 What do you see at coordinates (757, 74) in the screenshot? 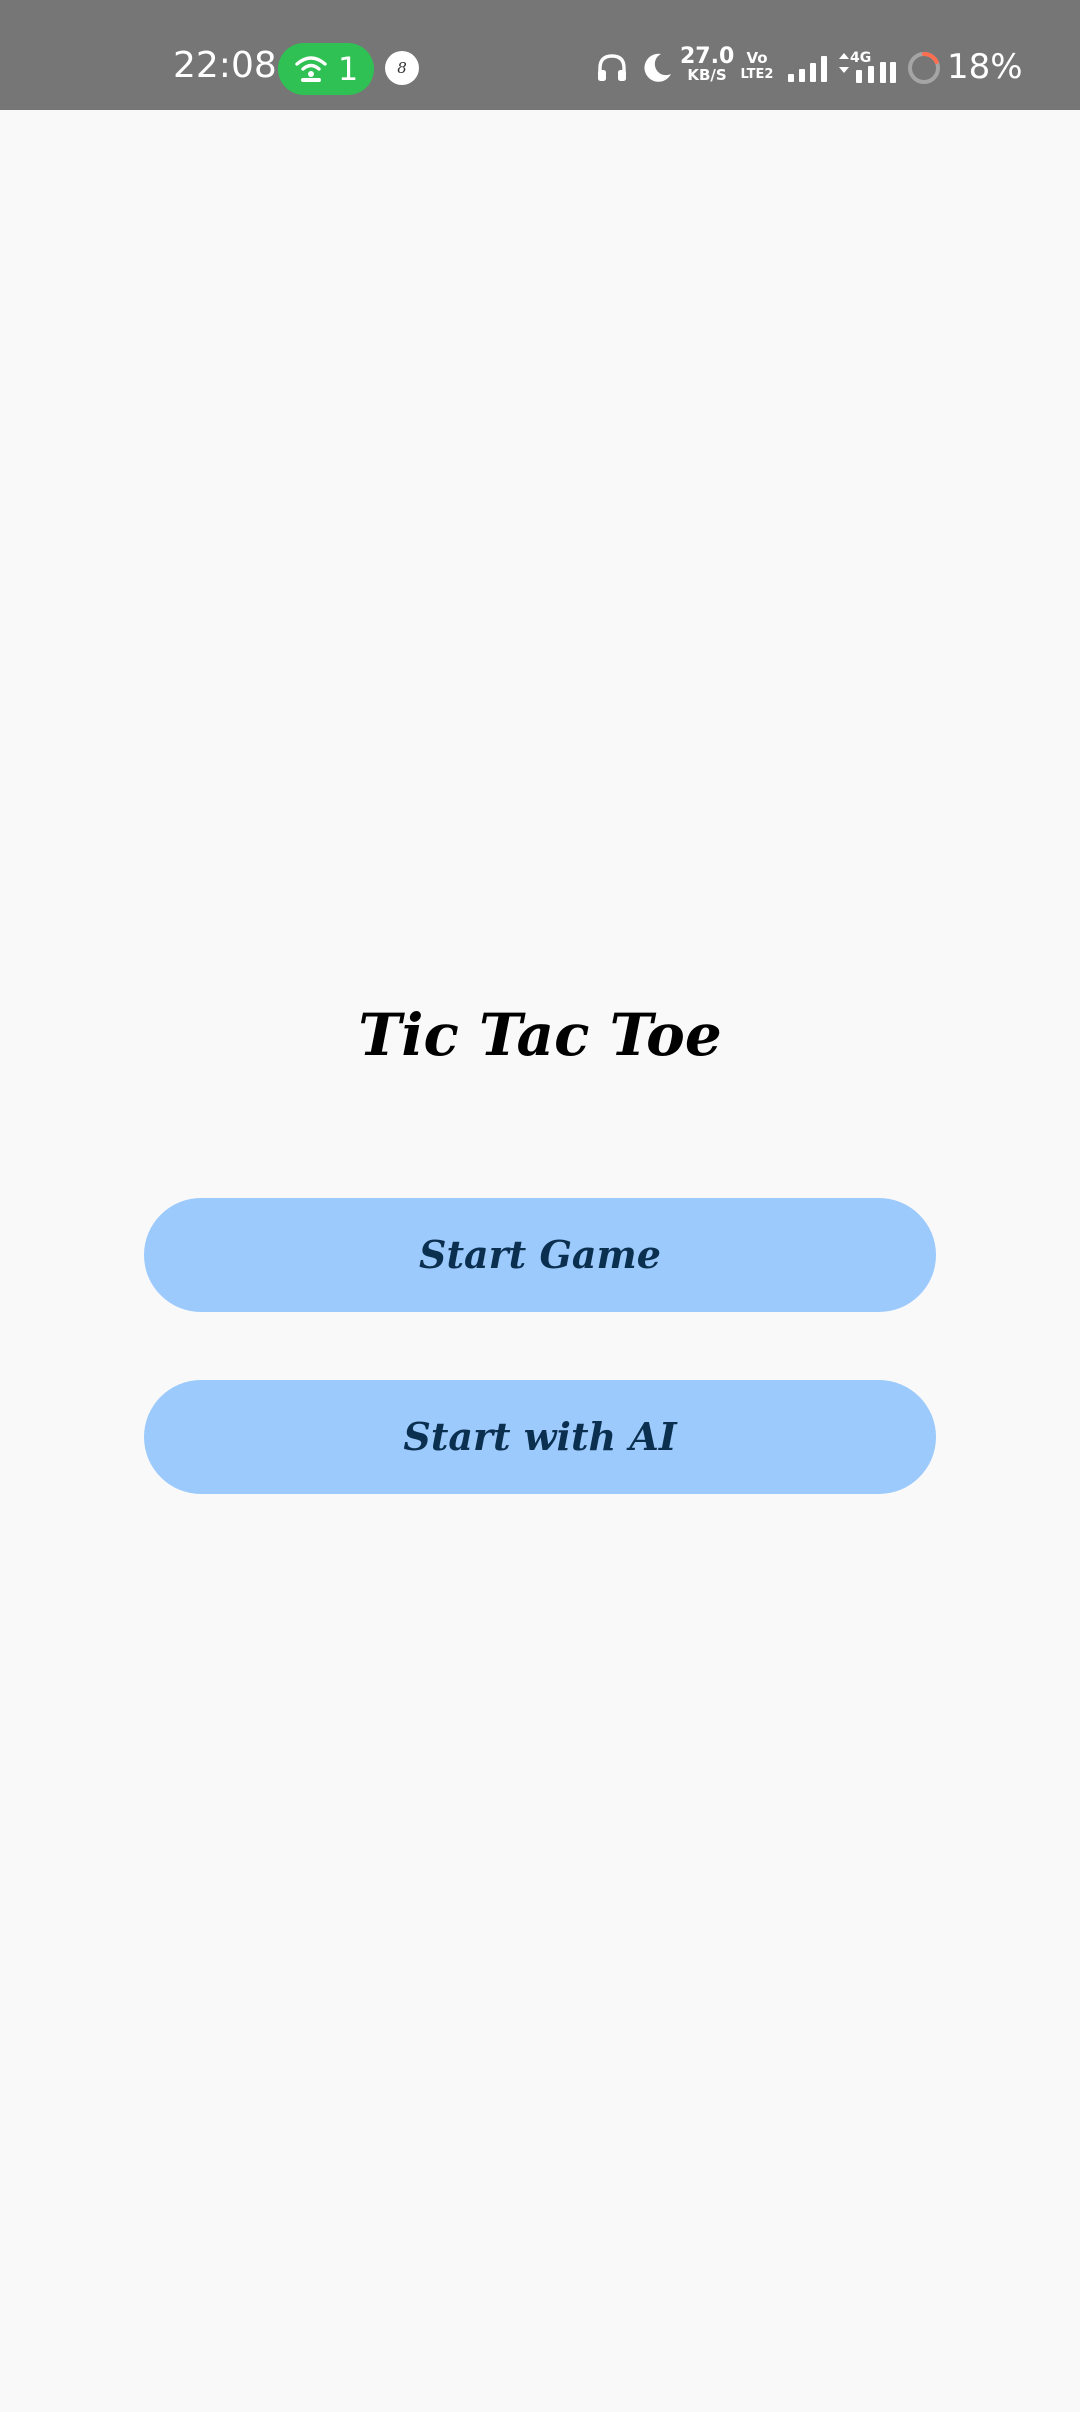
I see `volte-label-bottom: LTE2` at bounding box center [757, 74].